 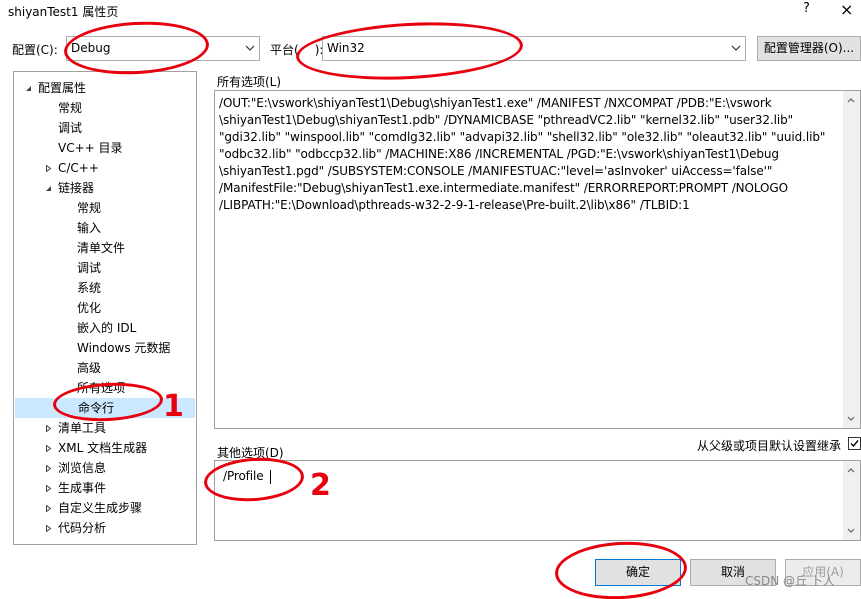 I want to click on tree-item-label: 链接器, so click(x=76, y=188).